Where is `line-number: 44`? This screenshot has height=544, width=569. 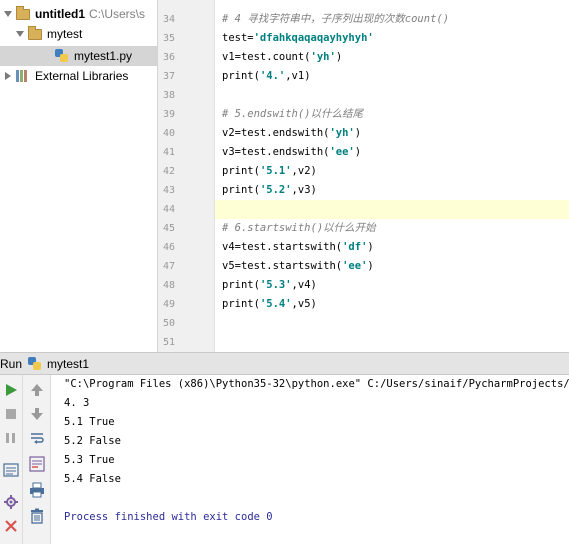
line-number: 44 is located at coordinates (168, 209).